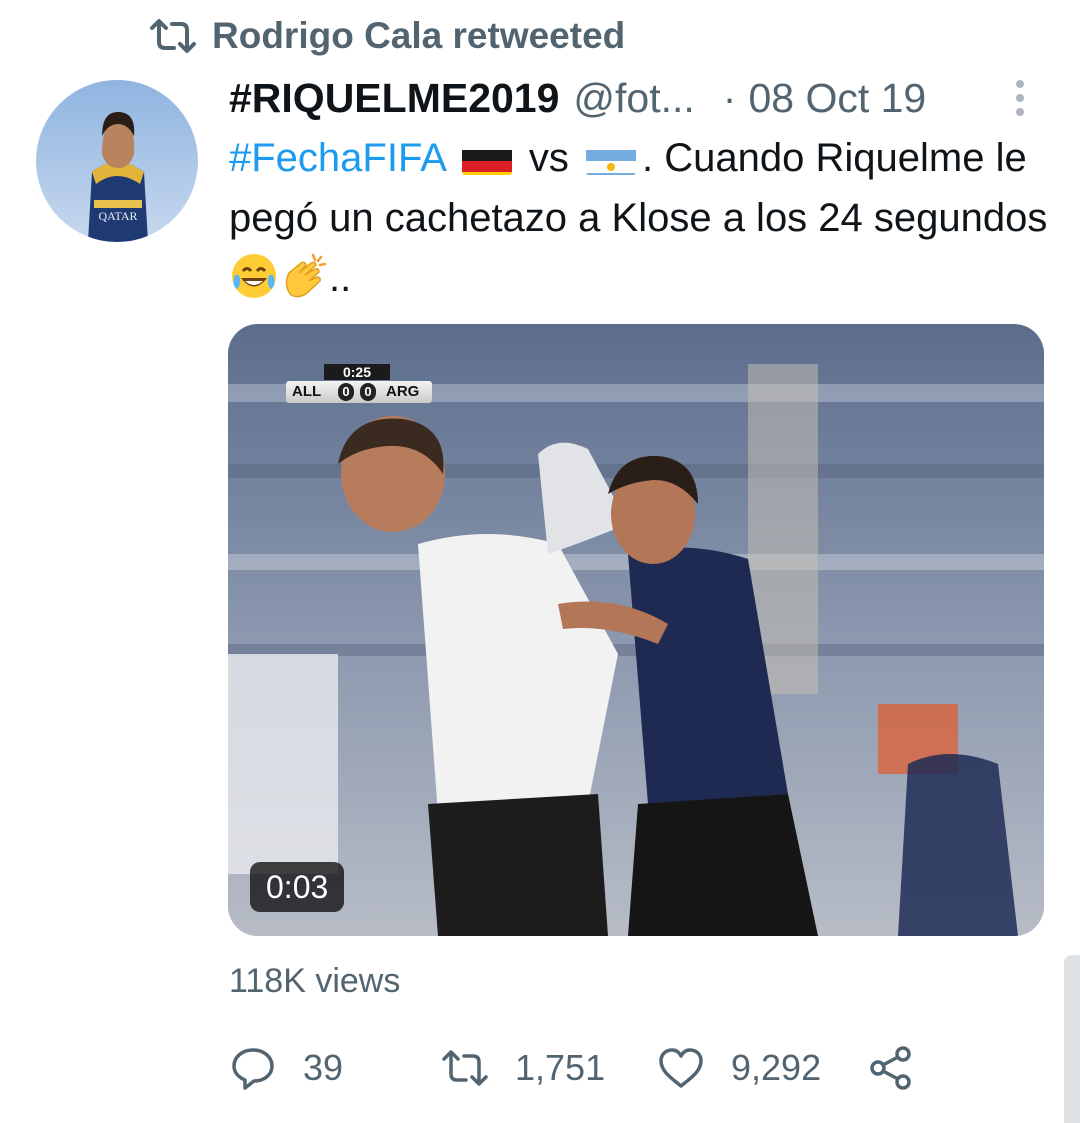 The width and height of the screenshot is (1080, 1123). I want to click on retweet-indicator: Rodrigo Cala retweeted, so click(386, 36).